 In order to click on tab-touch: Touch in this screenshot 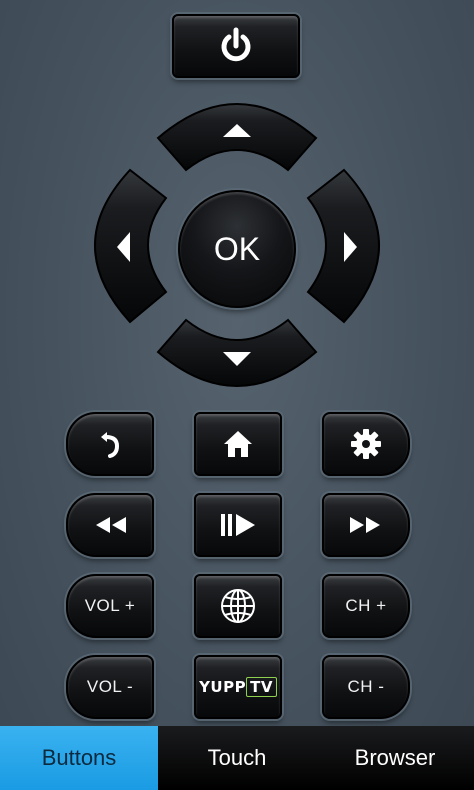, I will do `click(237, 758)`.